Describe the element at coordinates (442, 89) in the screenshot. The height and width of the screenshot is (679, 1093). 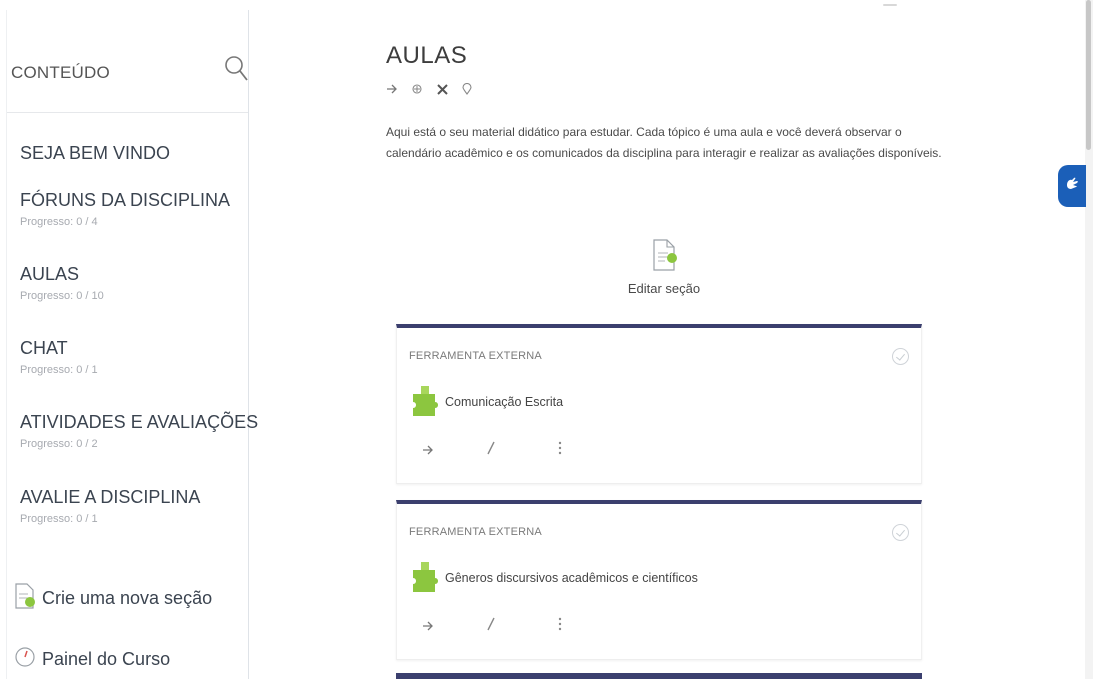
I see `close-icon` at that location.